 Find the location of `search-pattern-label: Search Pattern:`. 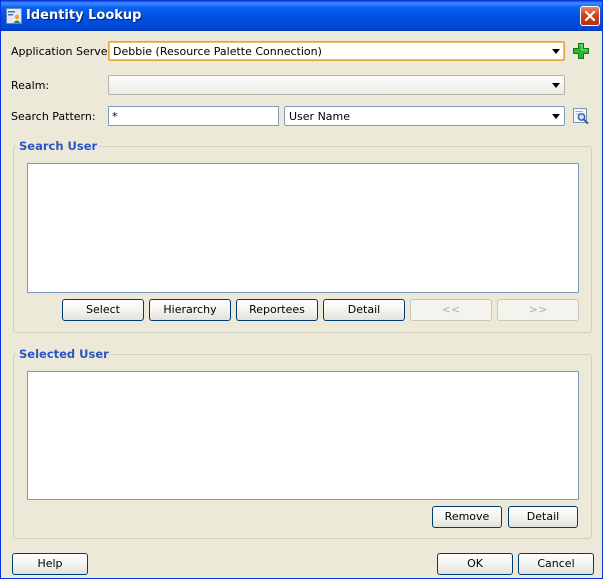

search-pattern-label: Search Pattern: is located at coordinates (53, 116).